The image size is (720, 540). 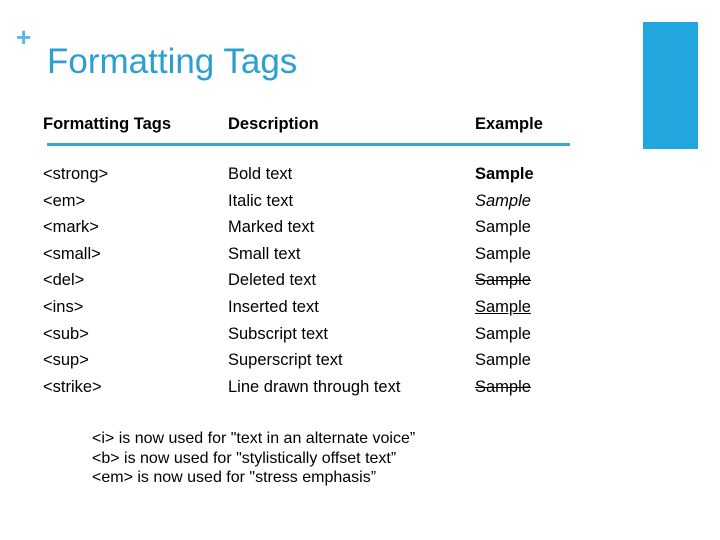 I want to click on plus-icon: +, so click(x=24, y=37).